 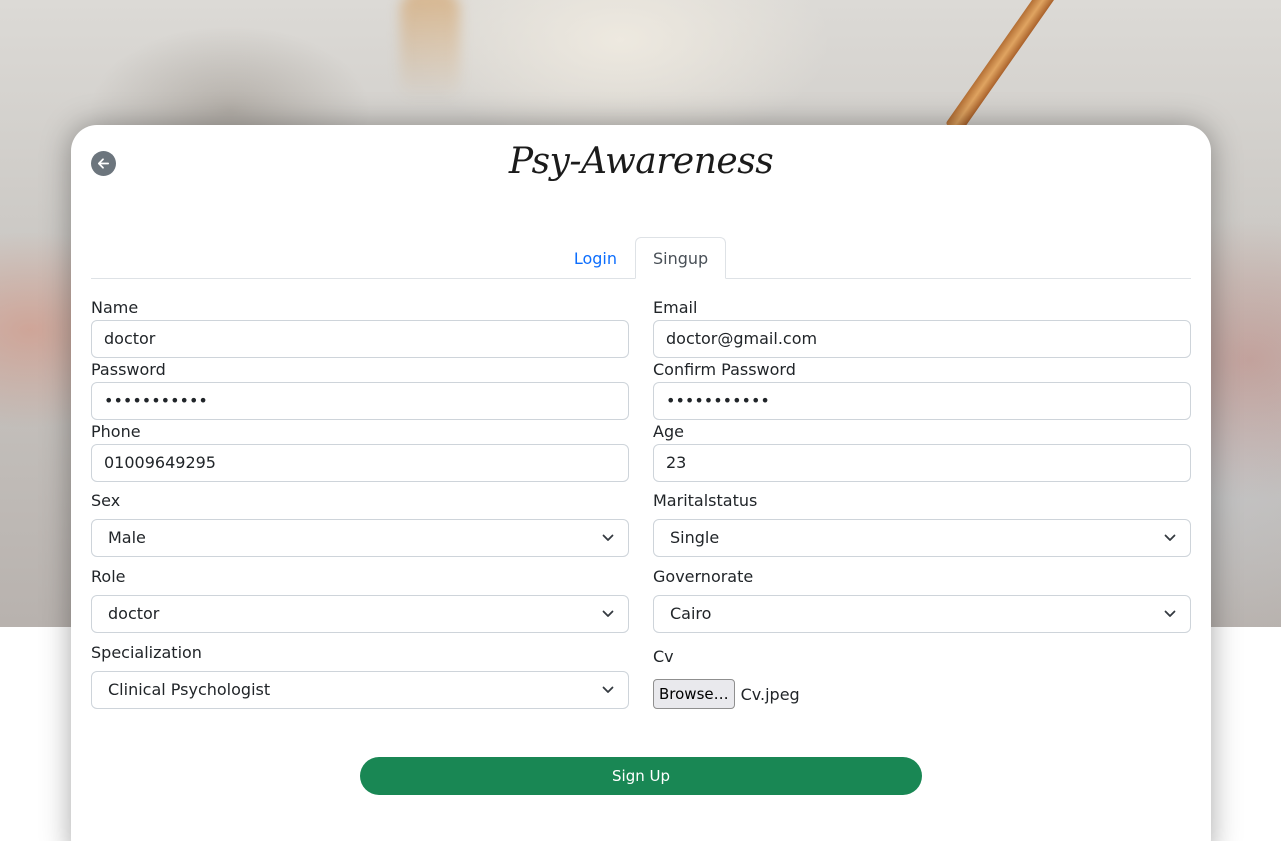 What do you see at coordinates (430, 50) in the screenshot?
I see `background-lamp` at bounding box center [430, 50].